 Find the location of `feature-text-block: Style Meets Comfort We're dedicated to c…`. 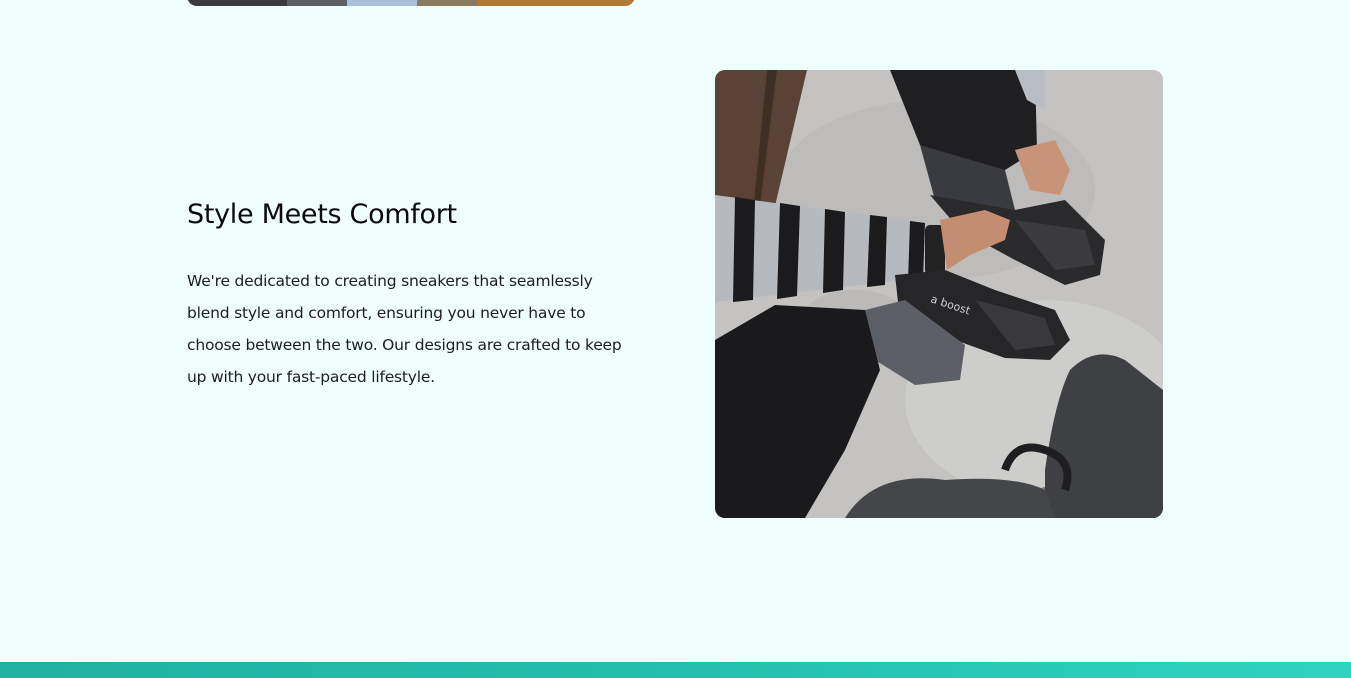

feature-text-block: Style Meets Comfort We're dedicated to c… is located at coordinates (407, 294).